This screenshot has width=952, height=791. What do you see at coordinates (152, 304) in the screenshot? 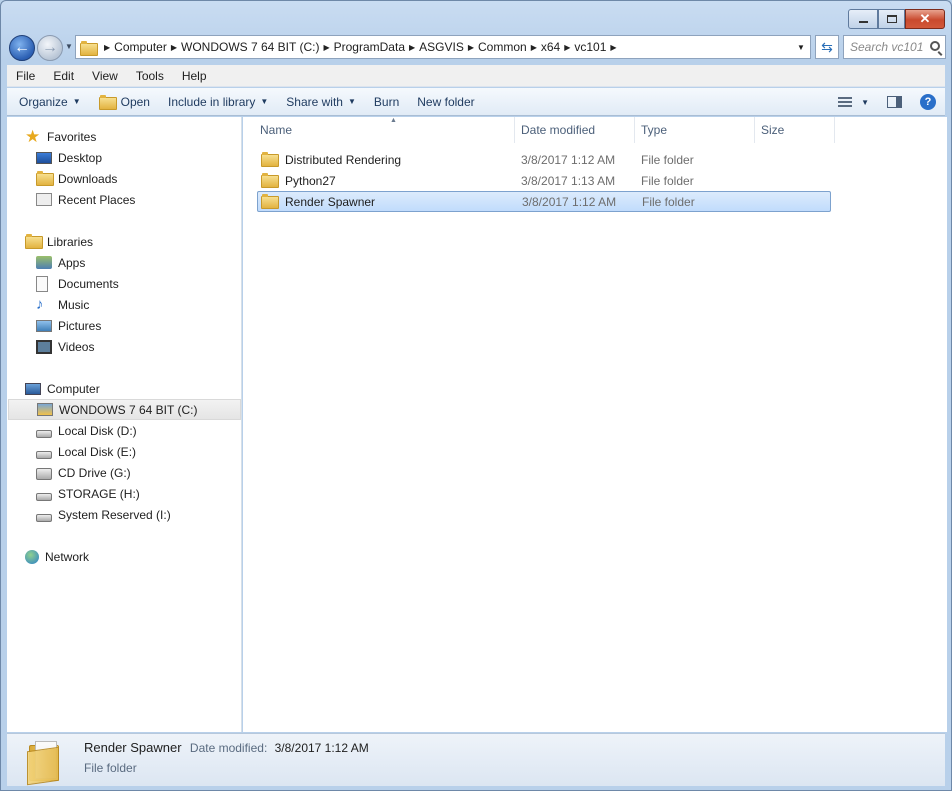
I see `nav-item-music: ♪ Music` at bounding box center [152, 304].